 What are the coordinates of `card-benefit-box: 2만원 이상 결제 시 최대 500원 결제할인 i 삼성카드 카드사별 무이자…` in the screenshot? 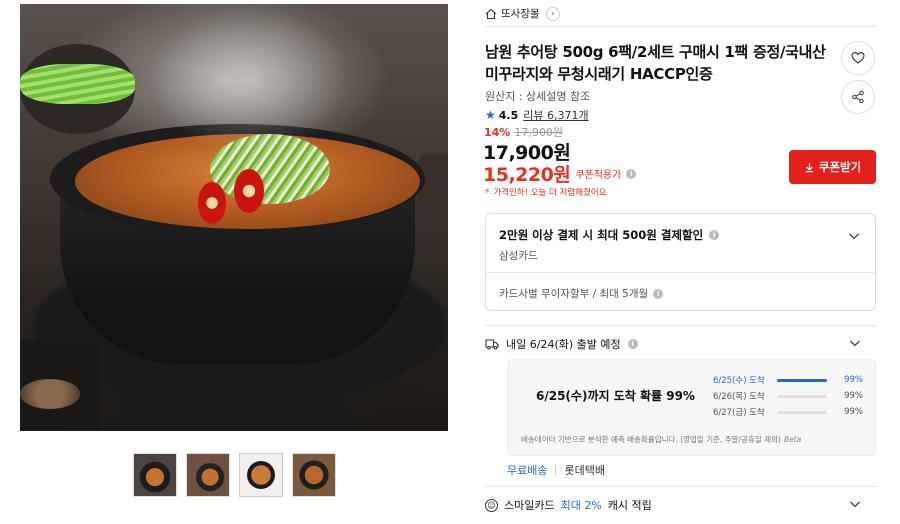 It's located at (680, 262).